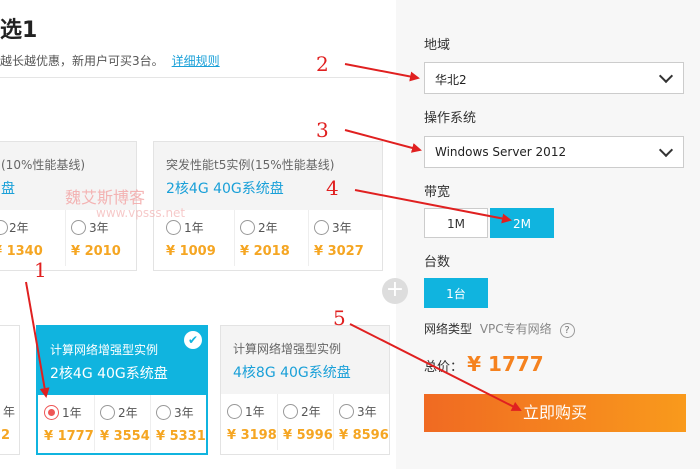 The image size is (700, 469). Describe the element at coordinates (322, 130) in the screenshot. I see `annotation-3: 3` at that location.